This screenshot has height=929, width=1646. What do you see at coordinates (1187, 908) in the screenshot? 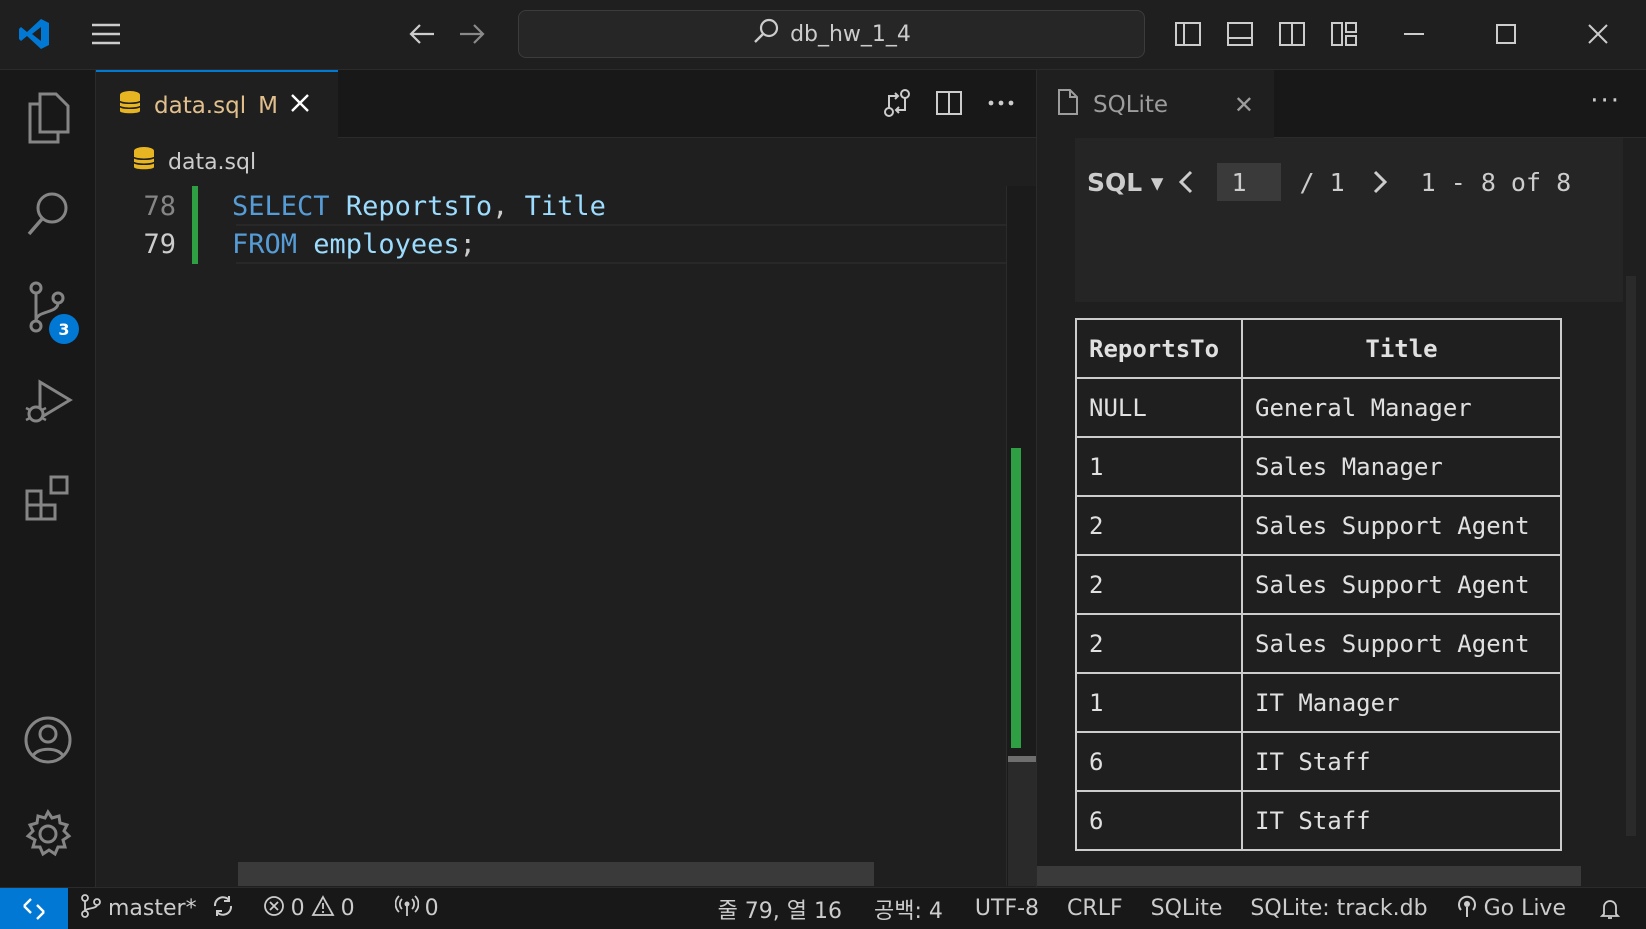
I see `language-mode: SQLite` at bounding box center [1187, 908].